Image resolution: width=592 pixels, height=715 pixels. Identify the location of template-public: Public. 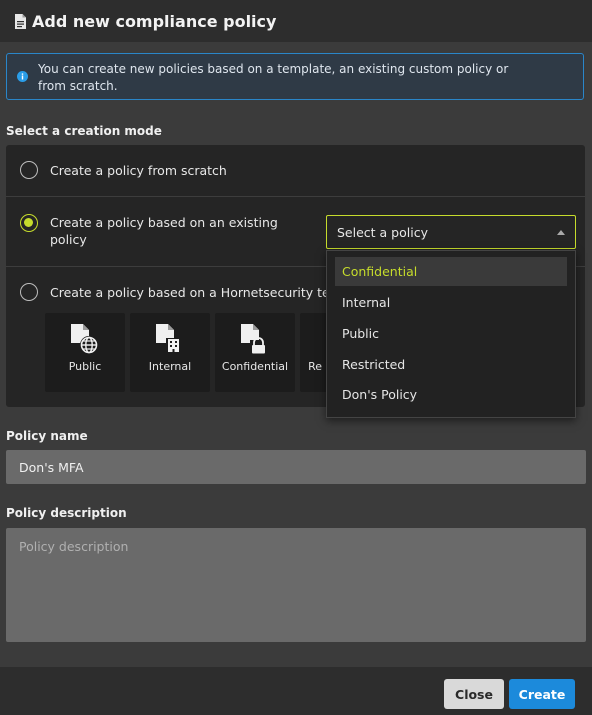
(85, 352).